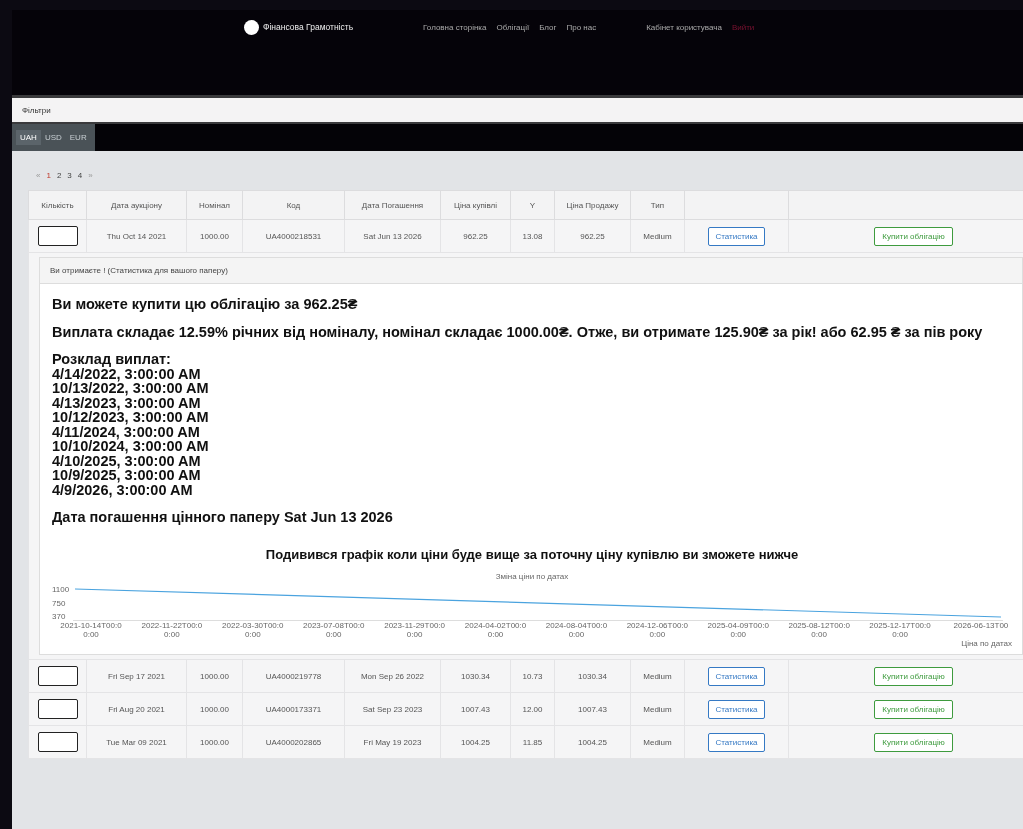 The height and width of the screenshot is (829, 1023). Describe the element at coordinates (59, 175) in the screenshot. I see `page-link: 2` at that location.